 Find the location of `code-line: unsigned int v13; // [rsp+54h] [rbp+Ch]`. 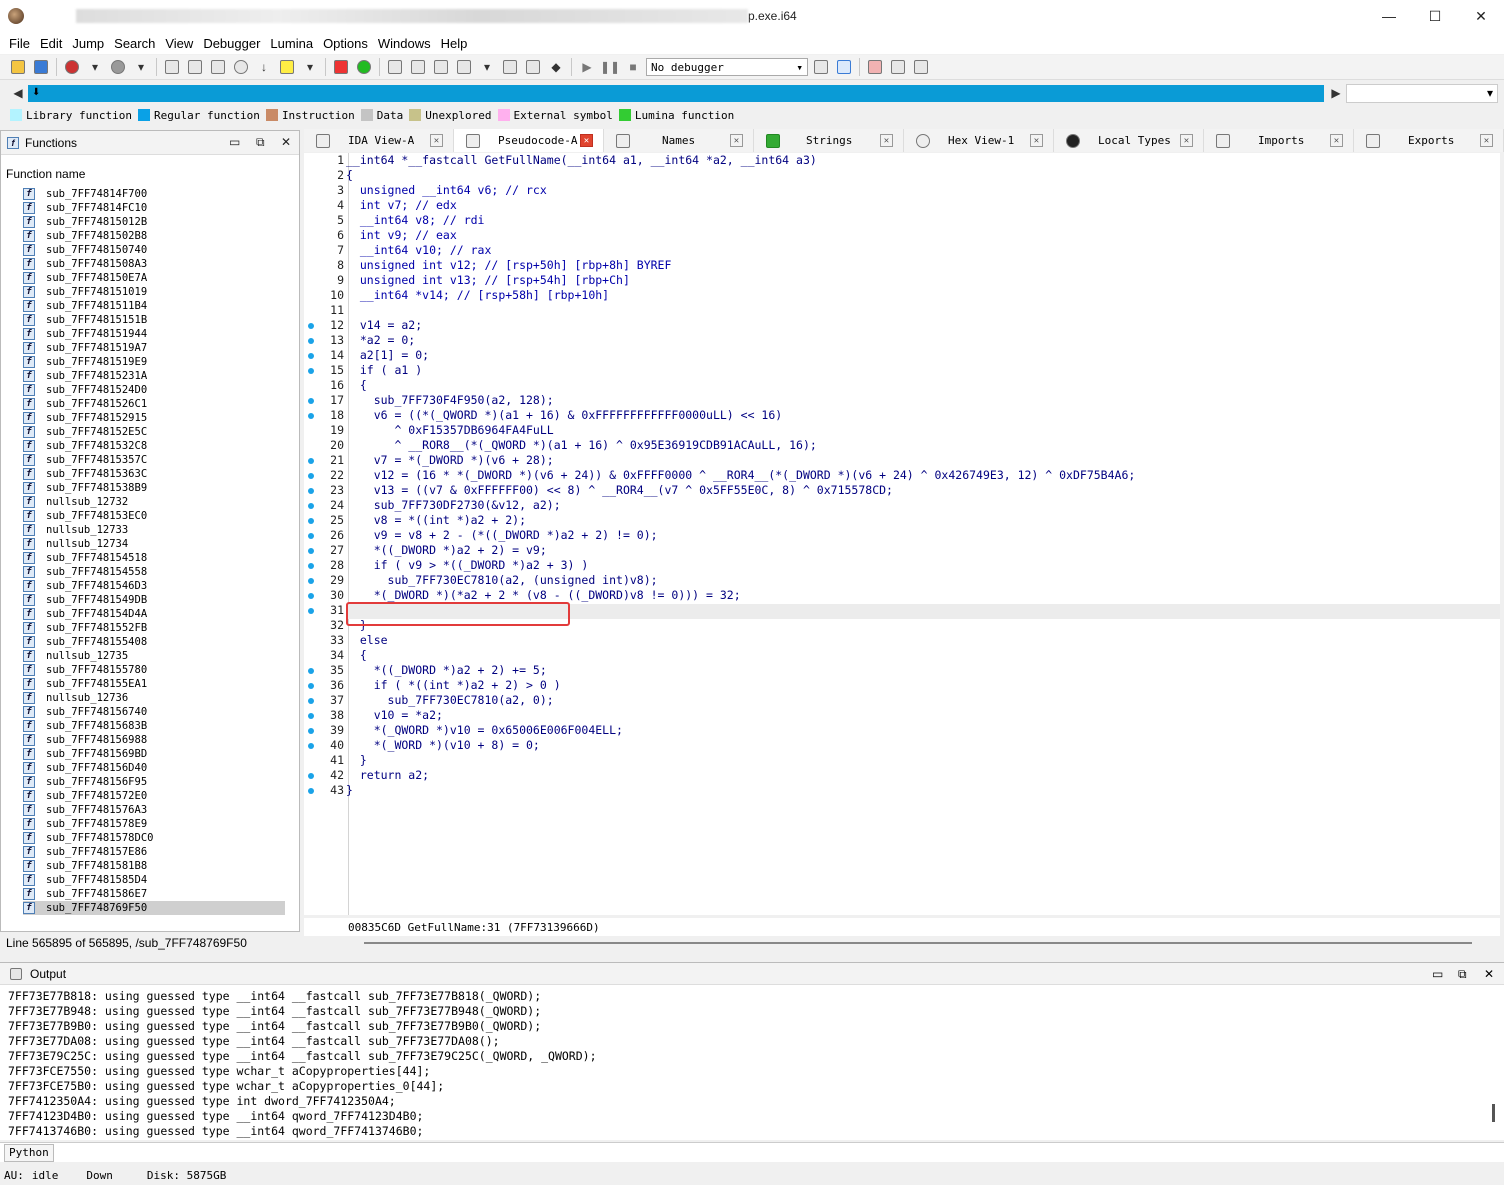

code-line: unsigned int v13; // [rsp+54h] [rbp+Ch] is located at coordinates (740, 280).